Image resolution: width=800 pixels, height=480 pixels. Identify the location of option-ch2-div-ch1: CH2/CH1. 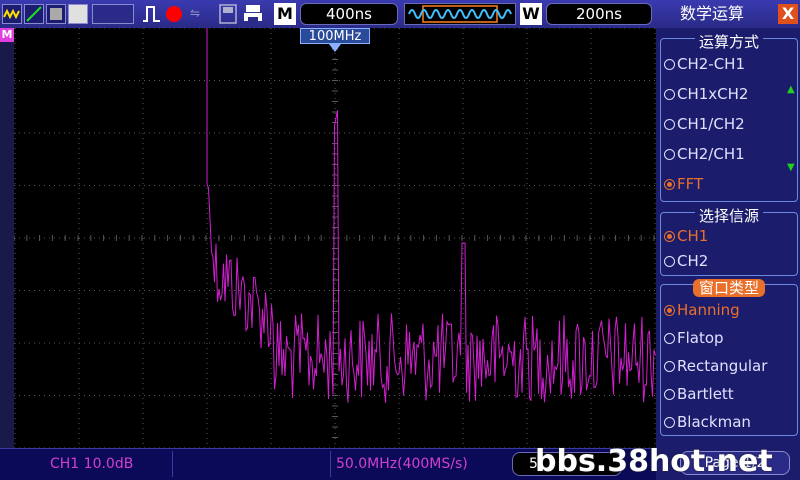
(704, 154).